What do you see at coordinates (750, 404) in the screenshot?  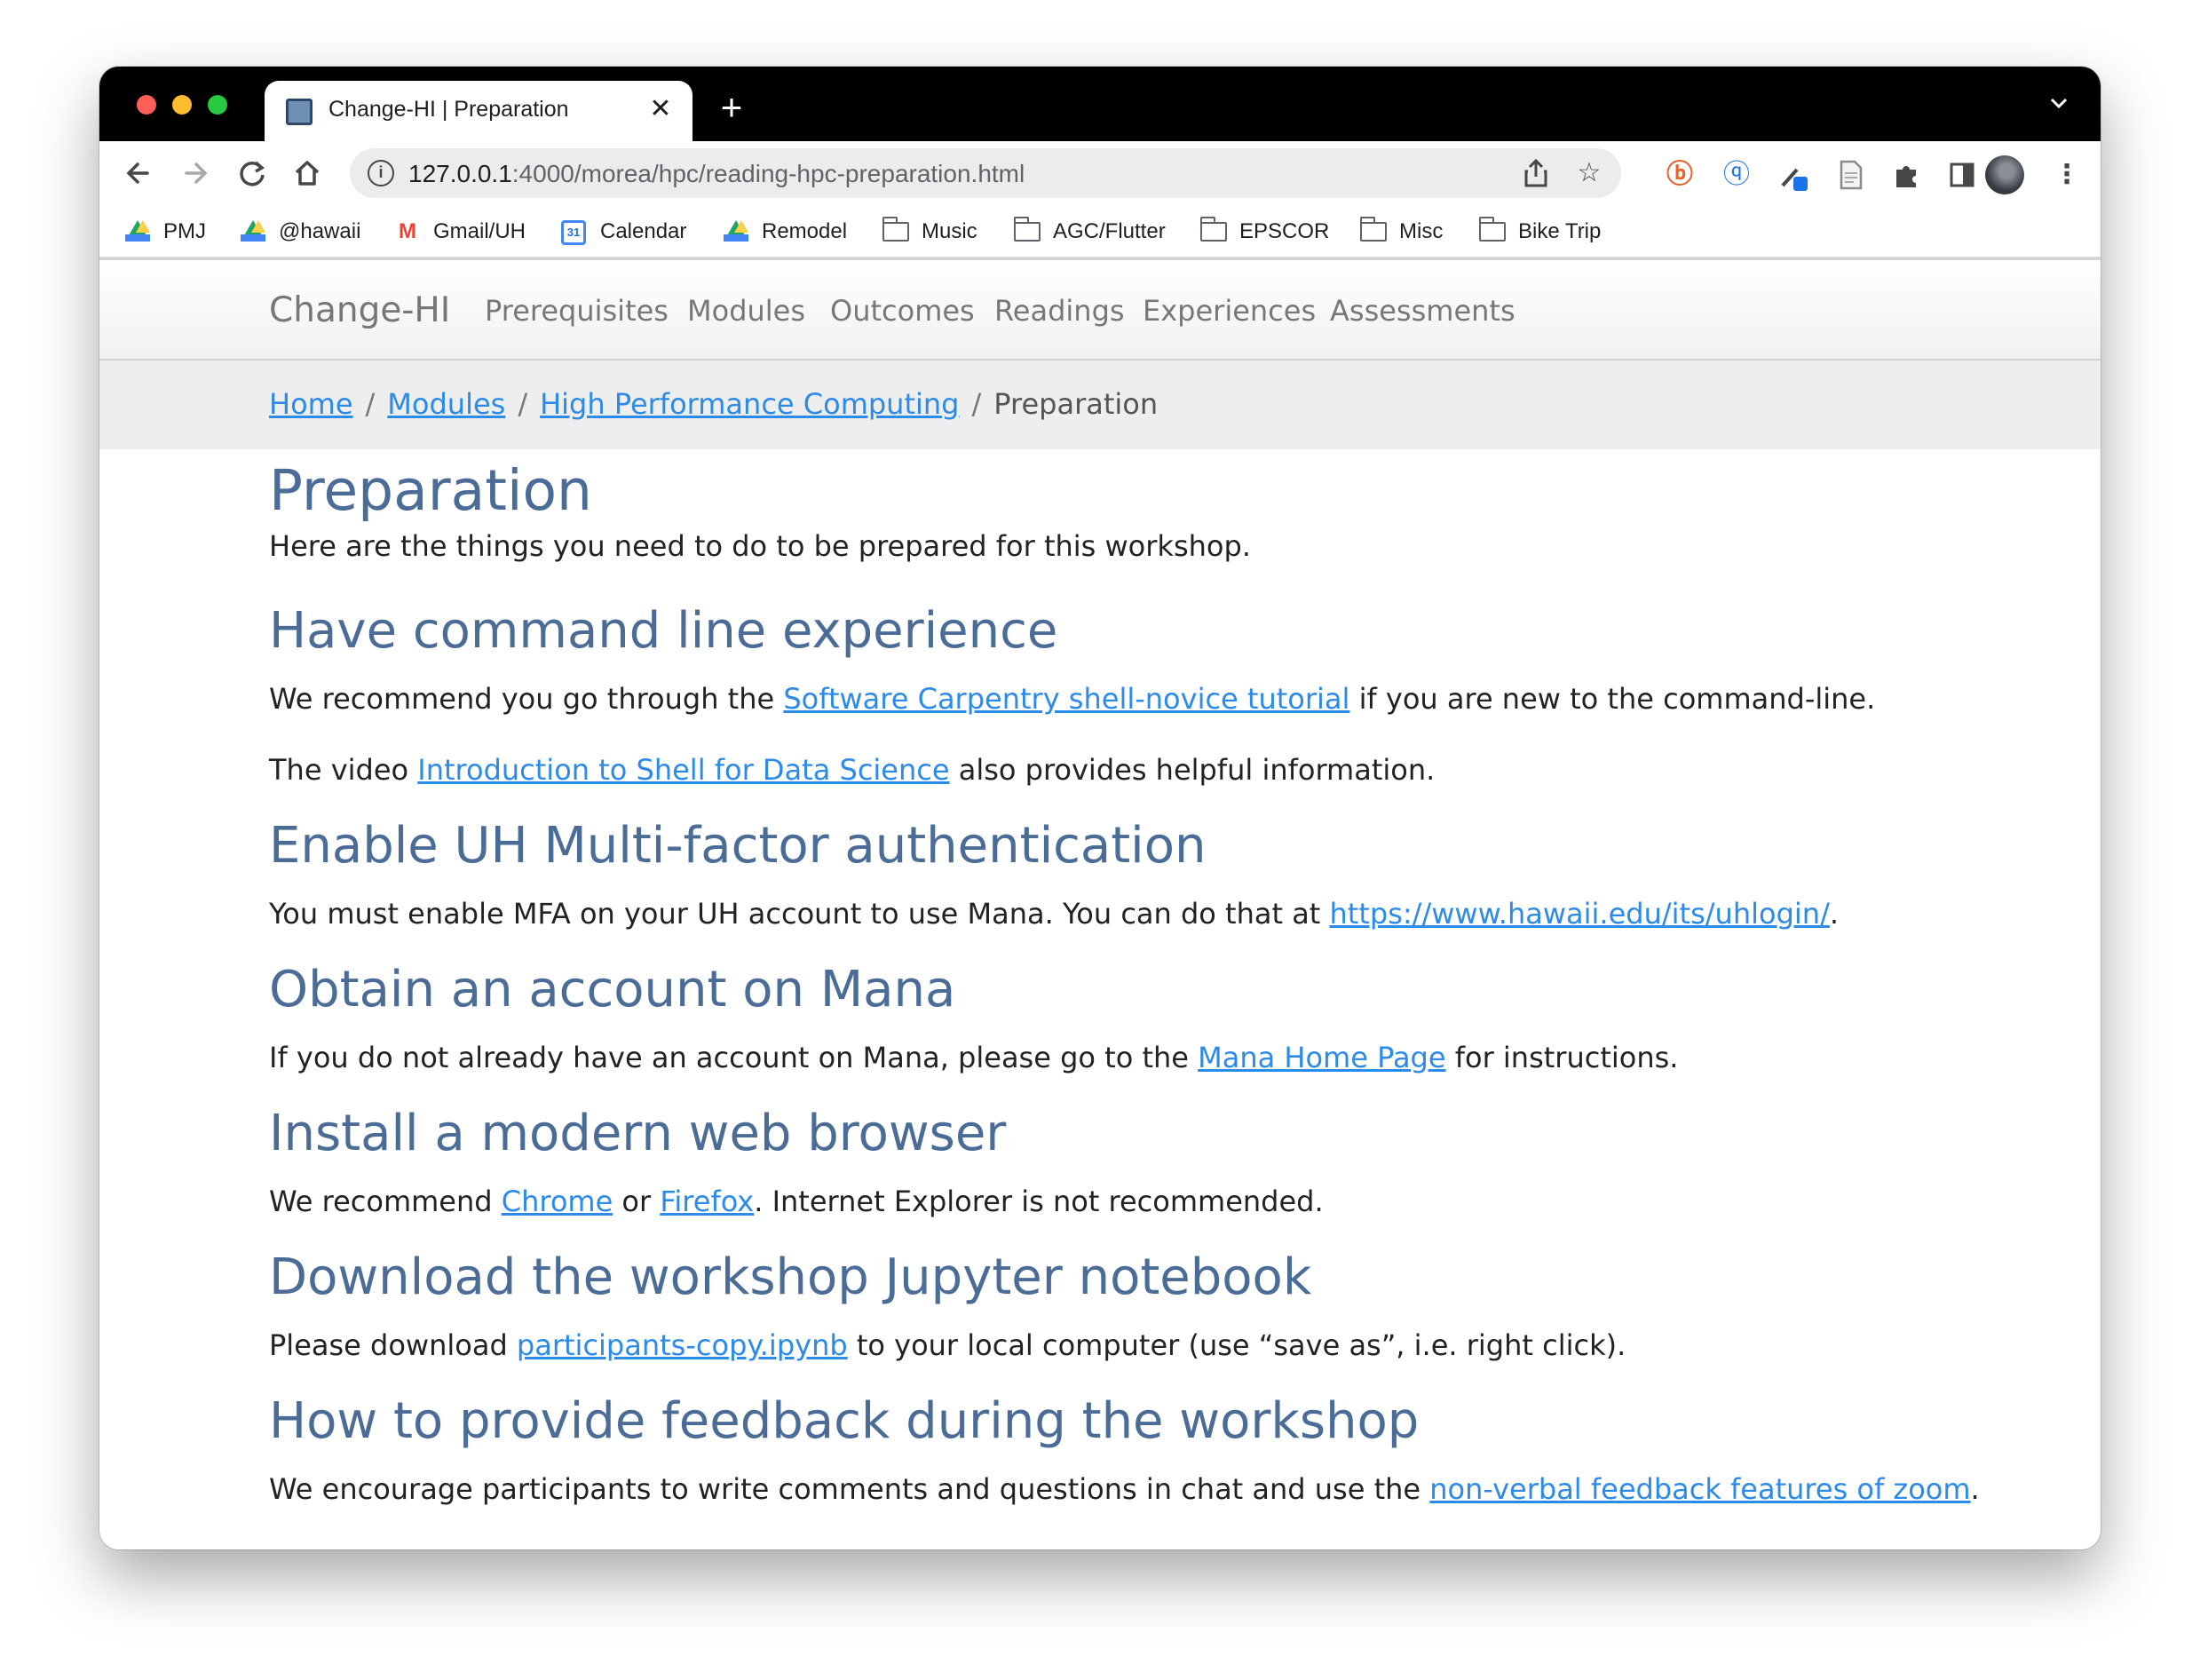 I see `breadcrumb-module-link: High Performance Computing` at bounding box center [750, 404].